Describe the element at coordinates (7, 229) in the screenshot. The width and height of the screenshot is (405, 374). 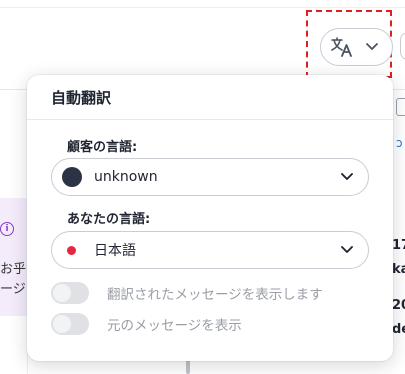
I see `info-icon: i` at that location.